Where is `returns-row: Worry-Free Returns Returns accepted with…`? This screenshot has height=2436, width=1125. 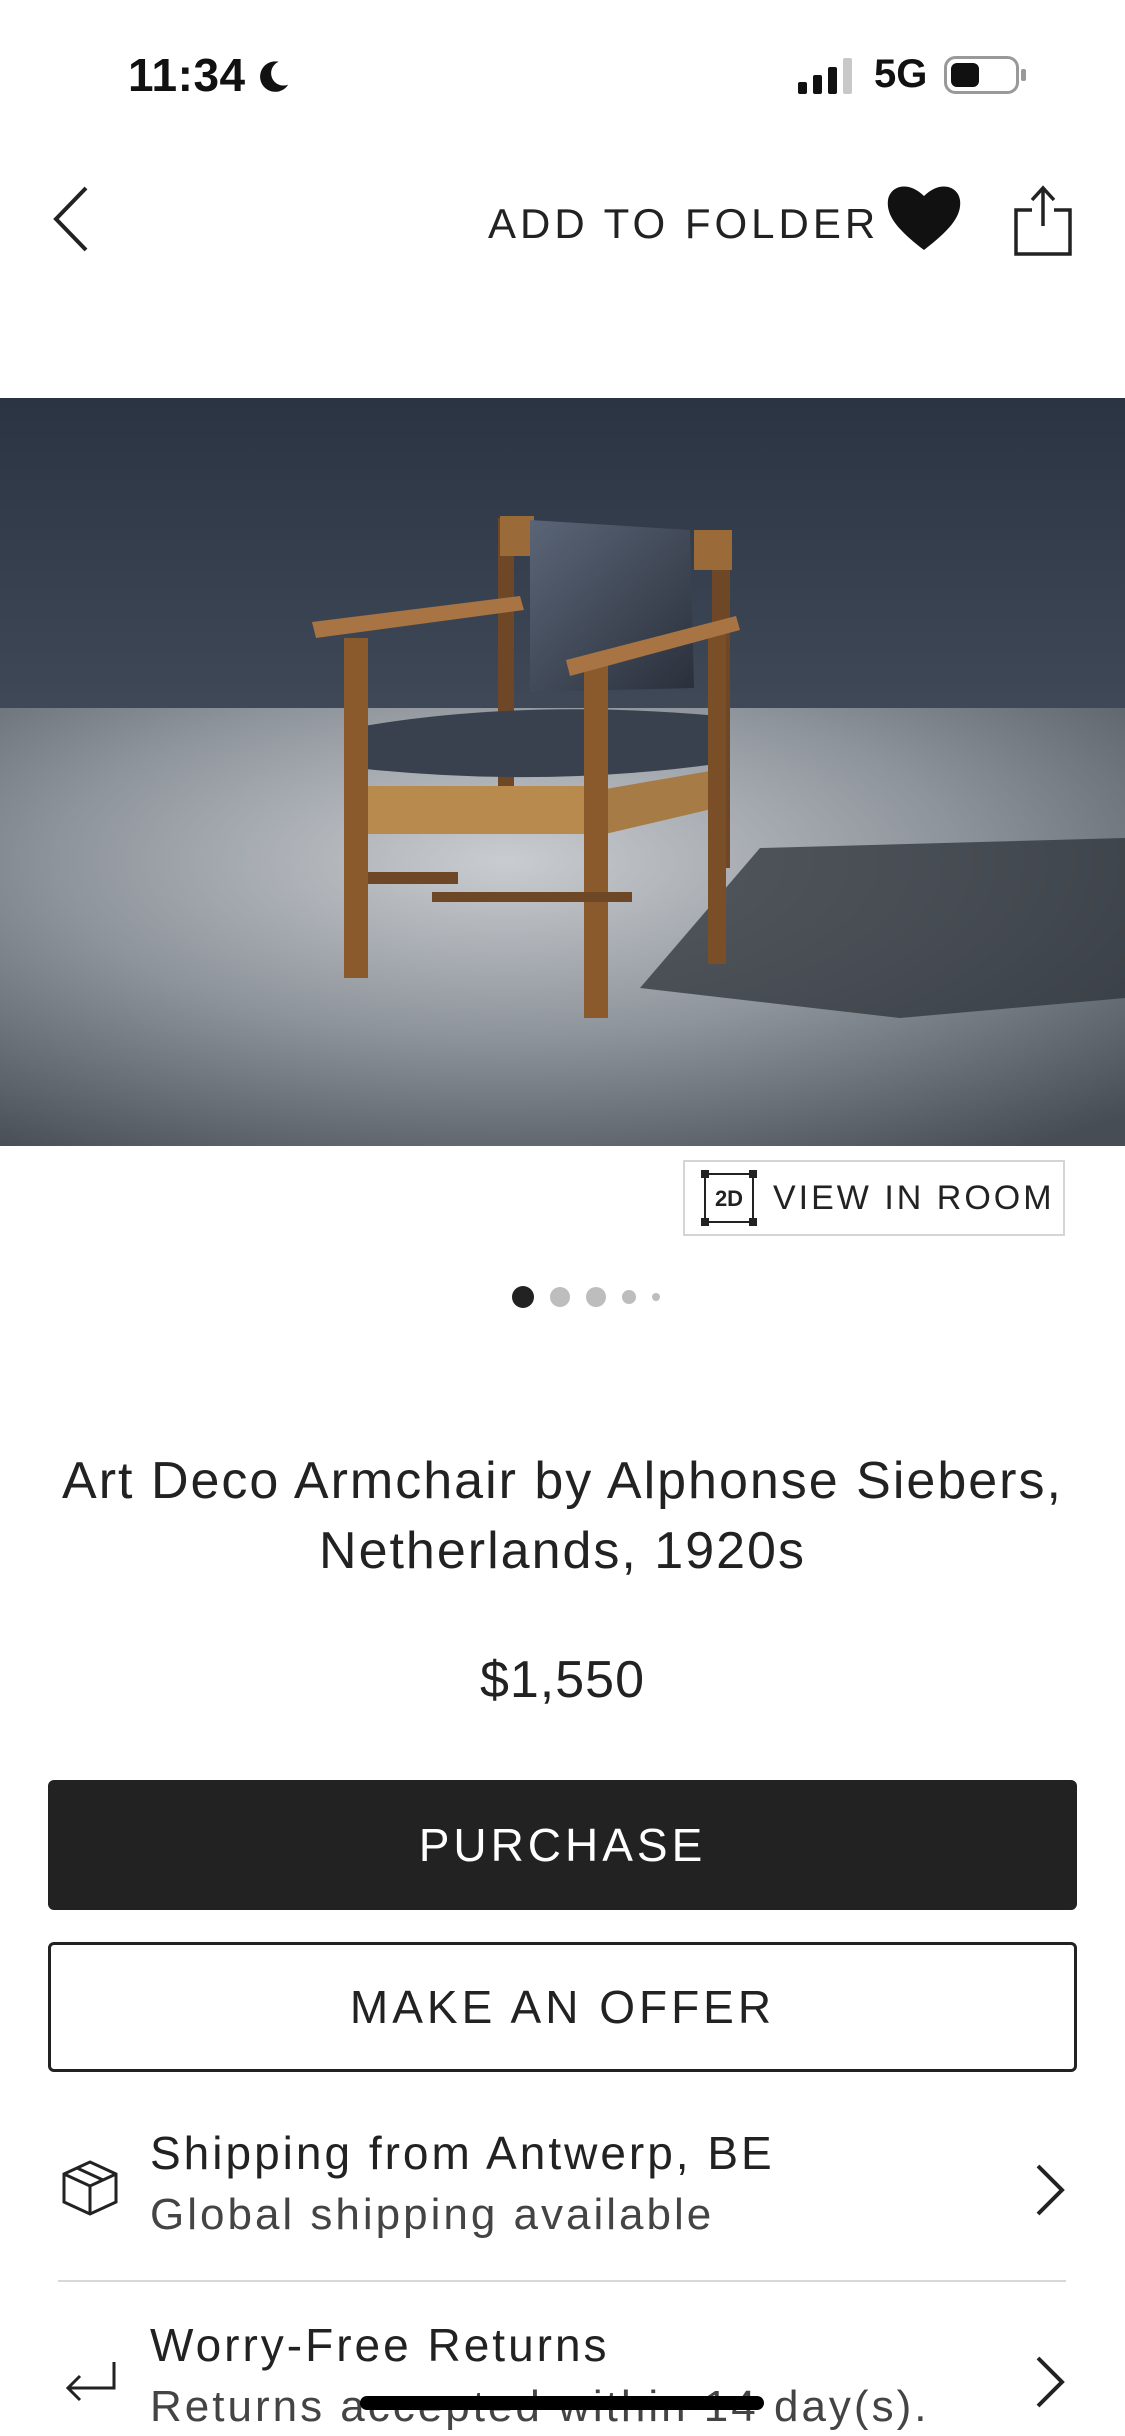 returns-row: Worry-Free Returns Returns accepted with… is located at coordinates (563, 2374).